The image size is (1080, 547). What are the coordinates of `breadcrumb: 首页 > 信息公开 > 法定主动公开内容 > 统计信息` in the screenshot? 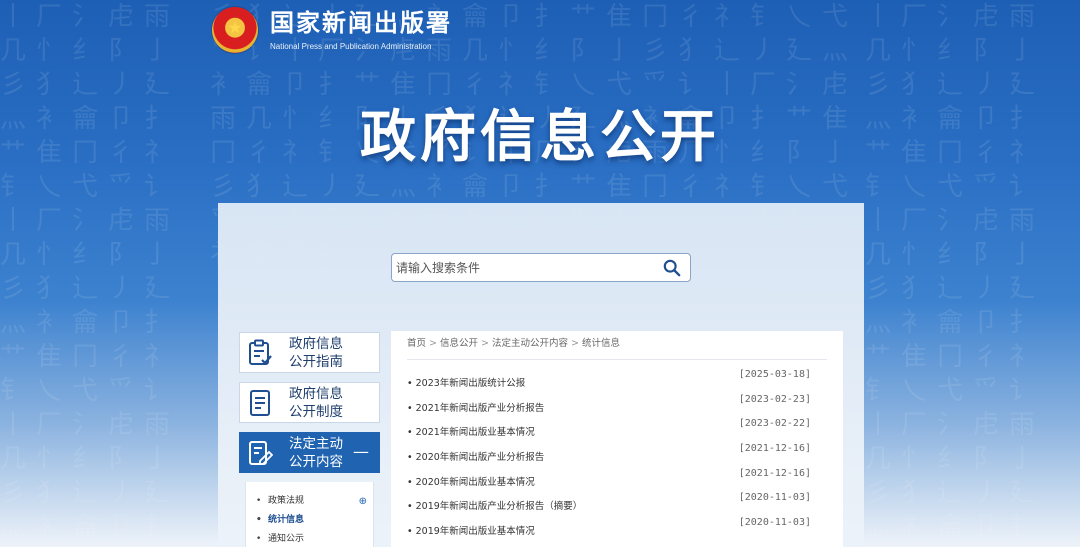 It's located at (617, 345).